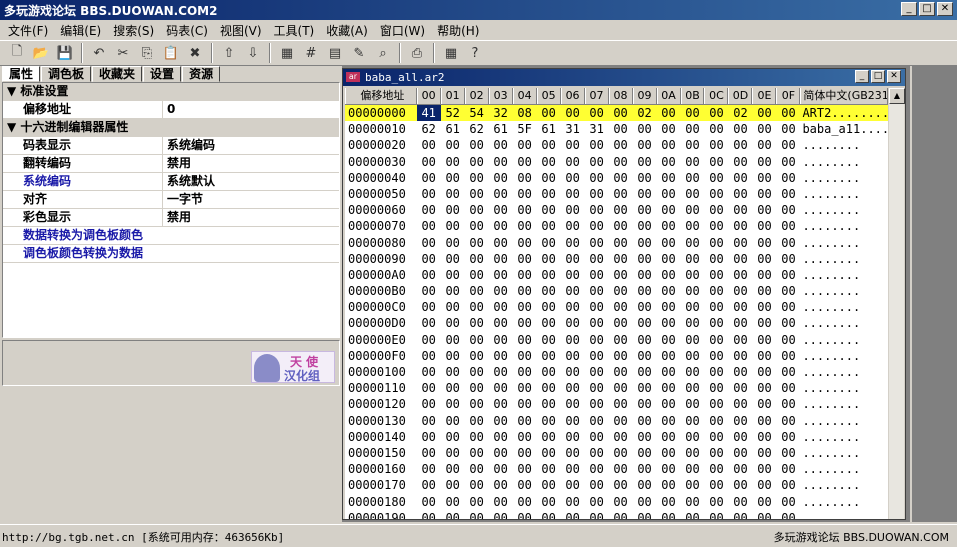  What do you see at coordinates (229, 53) in the screenshot?
I see `import-icon: ⇧` at bounding box center [229, 53].